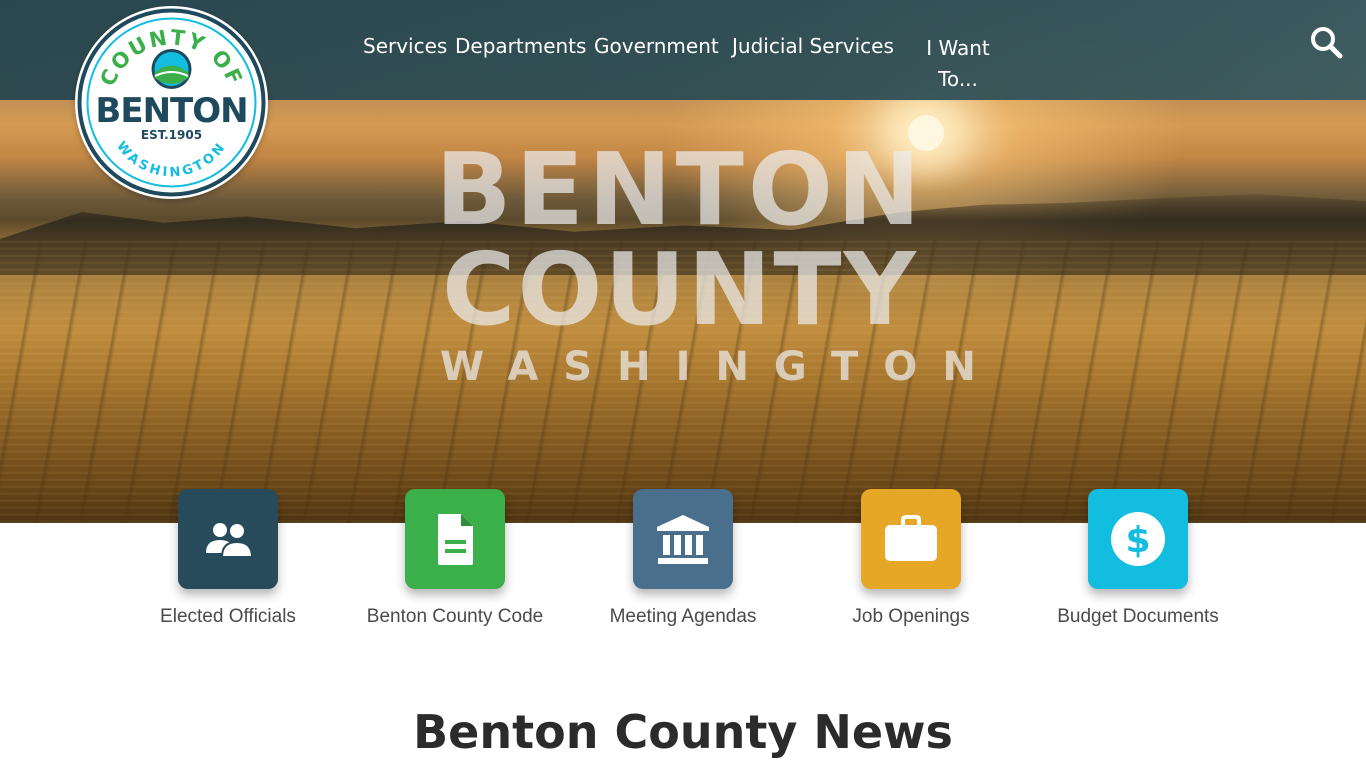  I want to click on document-icon, so click(455, 539).